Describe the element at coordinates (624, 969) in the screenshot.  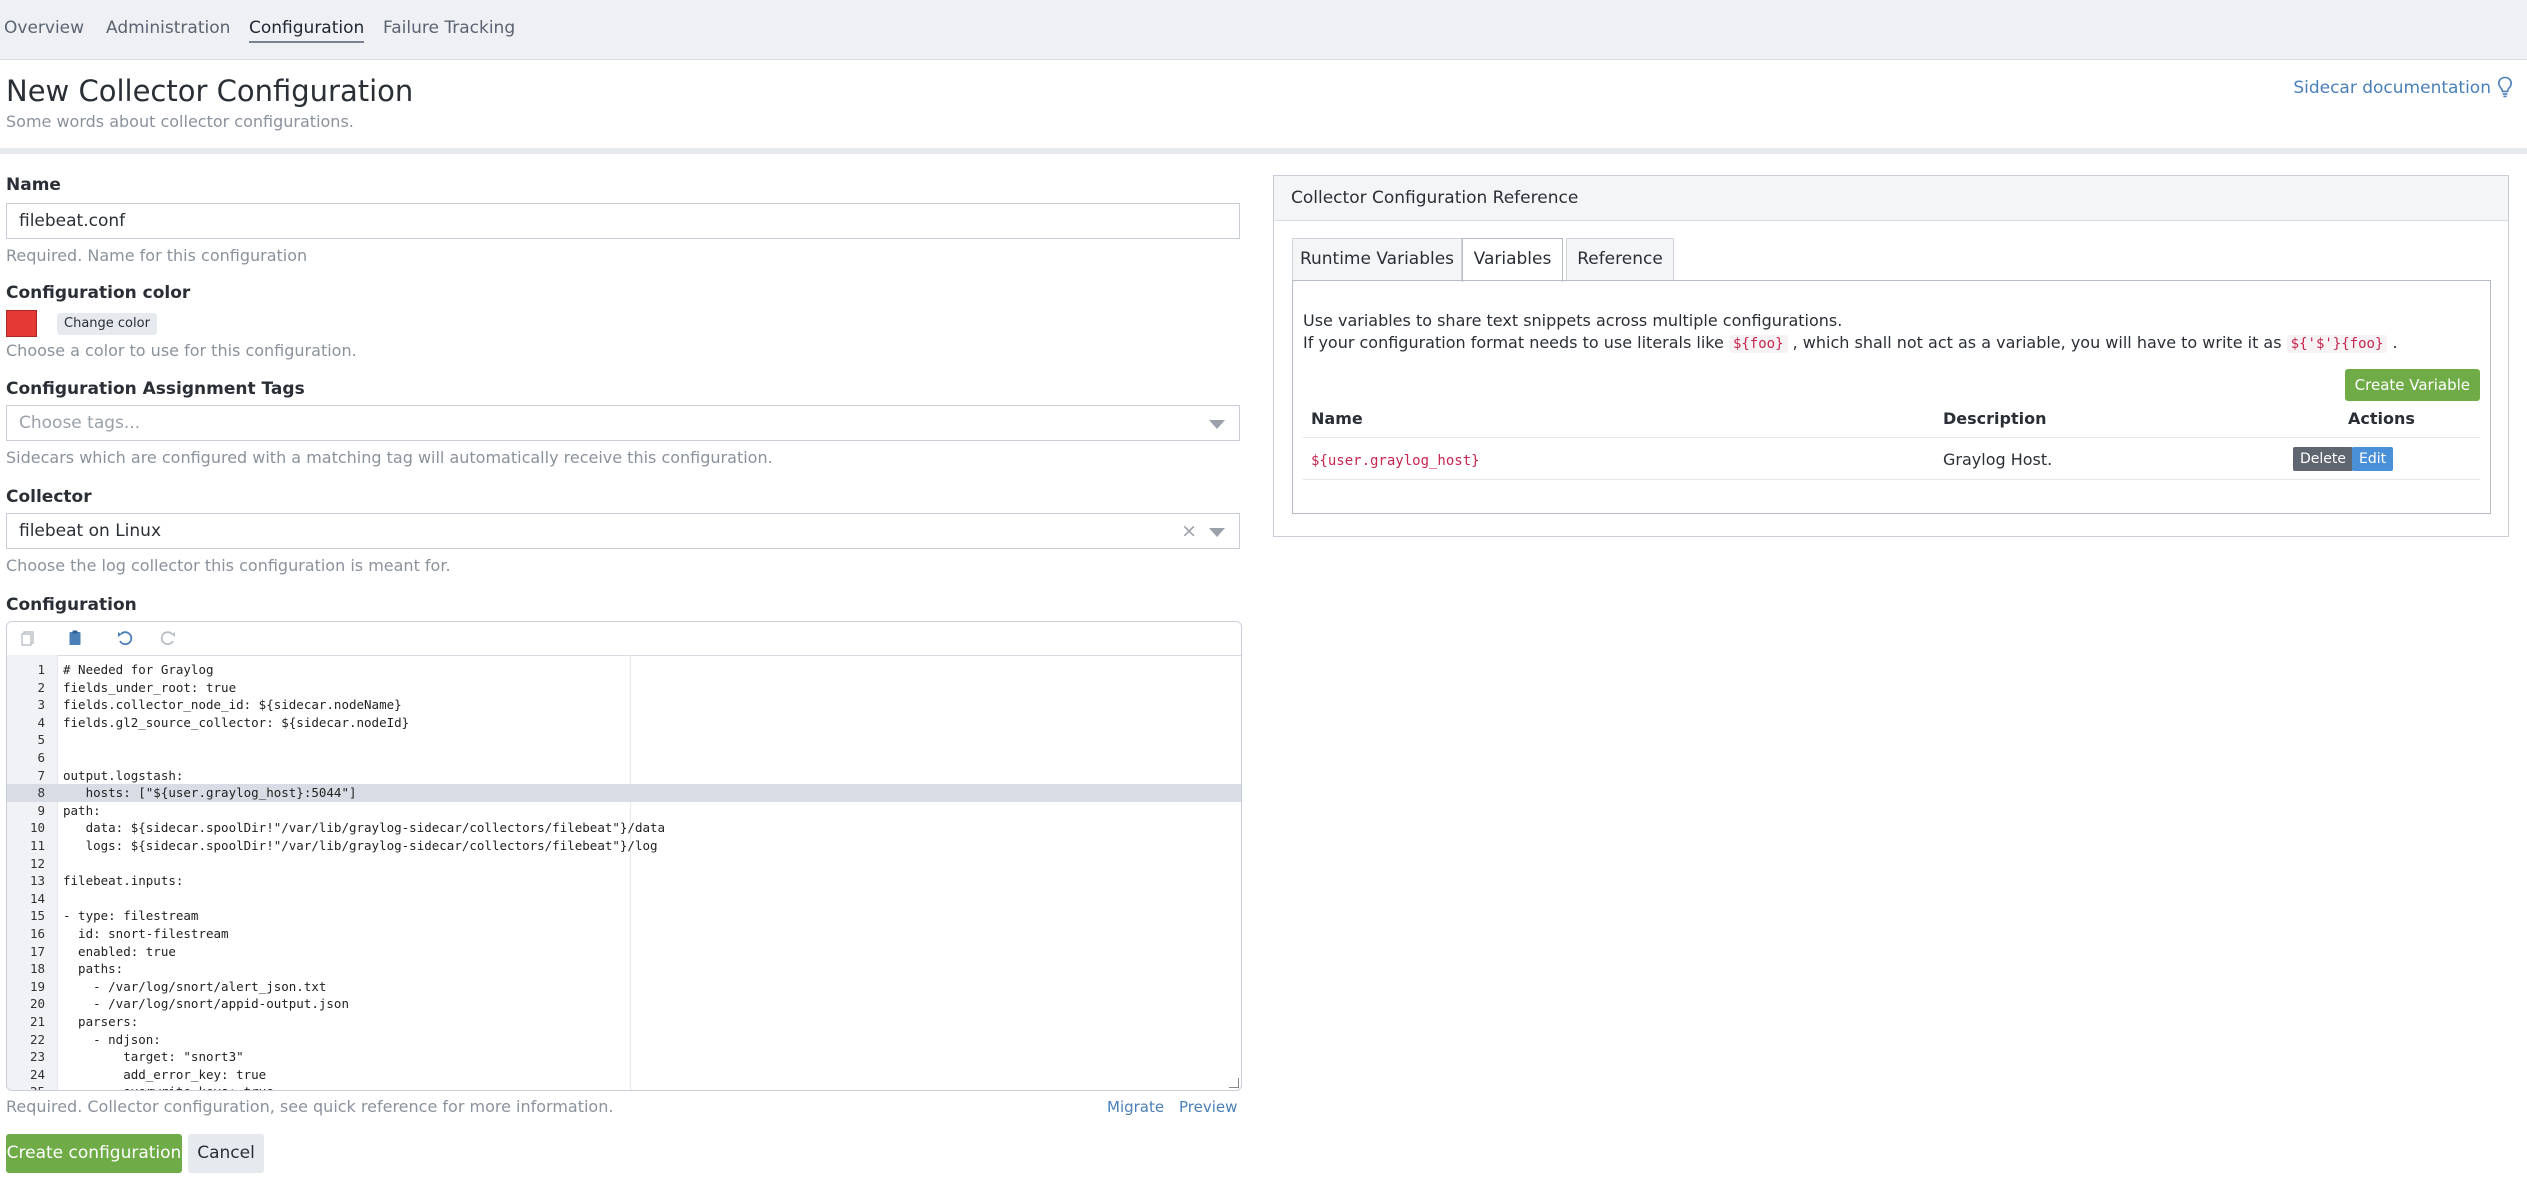
I see `code-line: 18 paths:` at that location.